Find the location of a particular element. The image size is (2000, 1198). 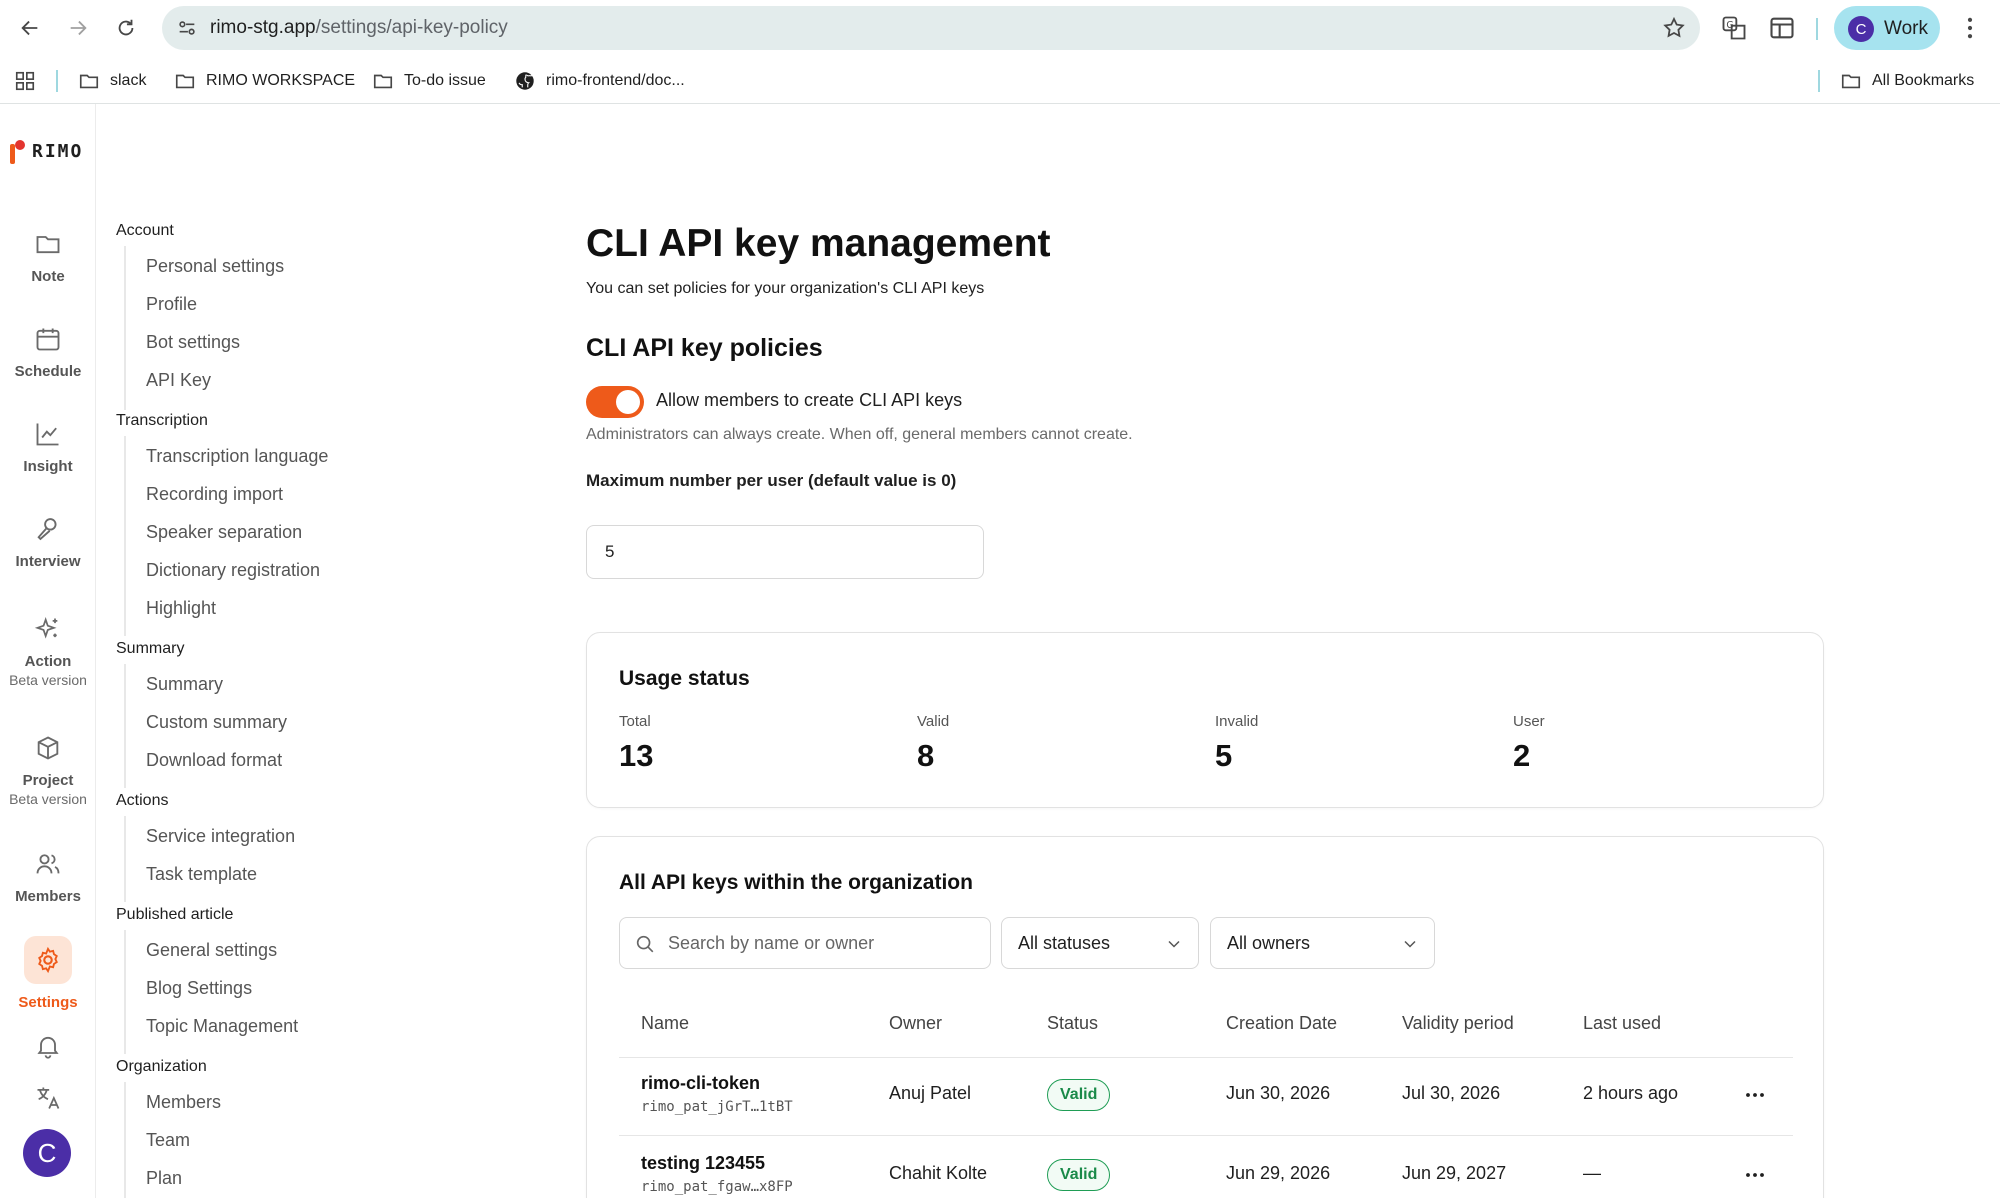

bookmark-rimo-workspace: RIMO WORKSPACE is located at coordinates (264, 81).